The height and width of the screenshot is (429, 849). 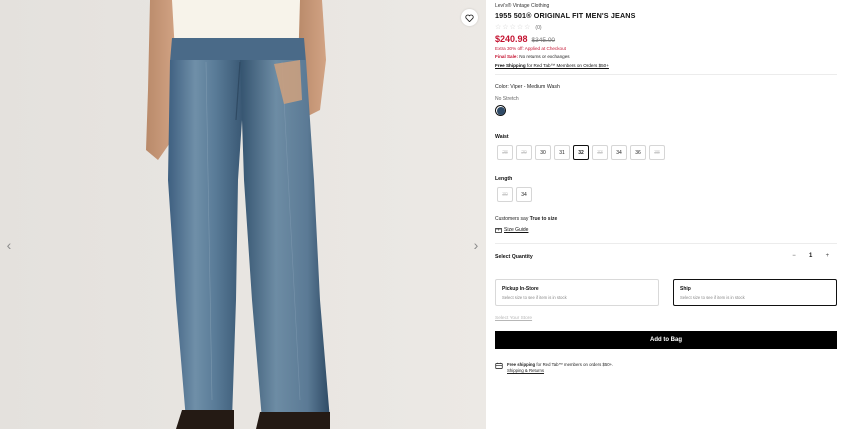 I want to click on add-to-bag-button: Add to Bag, so click(x=666, y=340).